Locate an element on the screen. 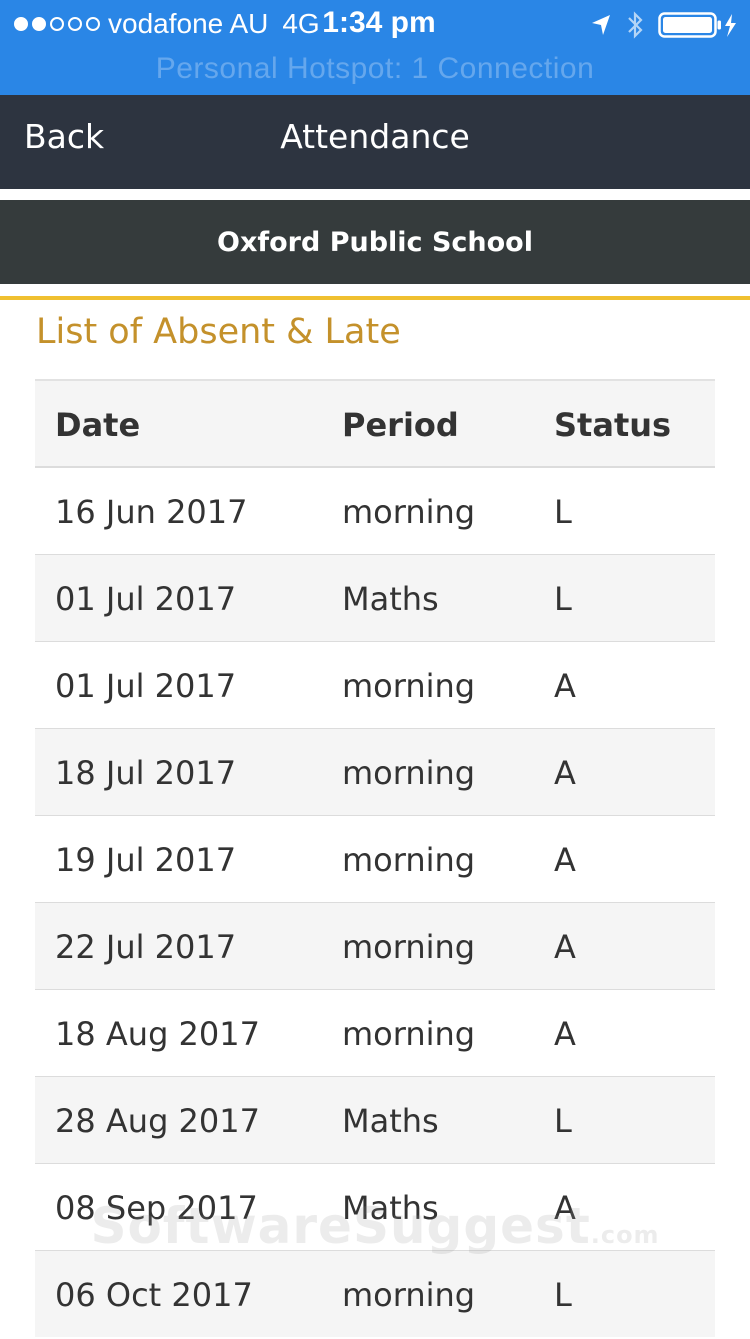  table-row: 16 Jun 2017 morning L is located at coordinates (375, 510).